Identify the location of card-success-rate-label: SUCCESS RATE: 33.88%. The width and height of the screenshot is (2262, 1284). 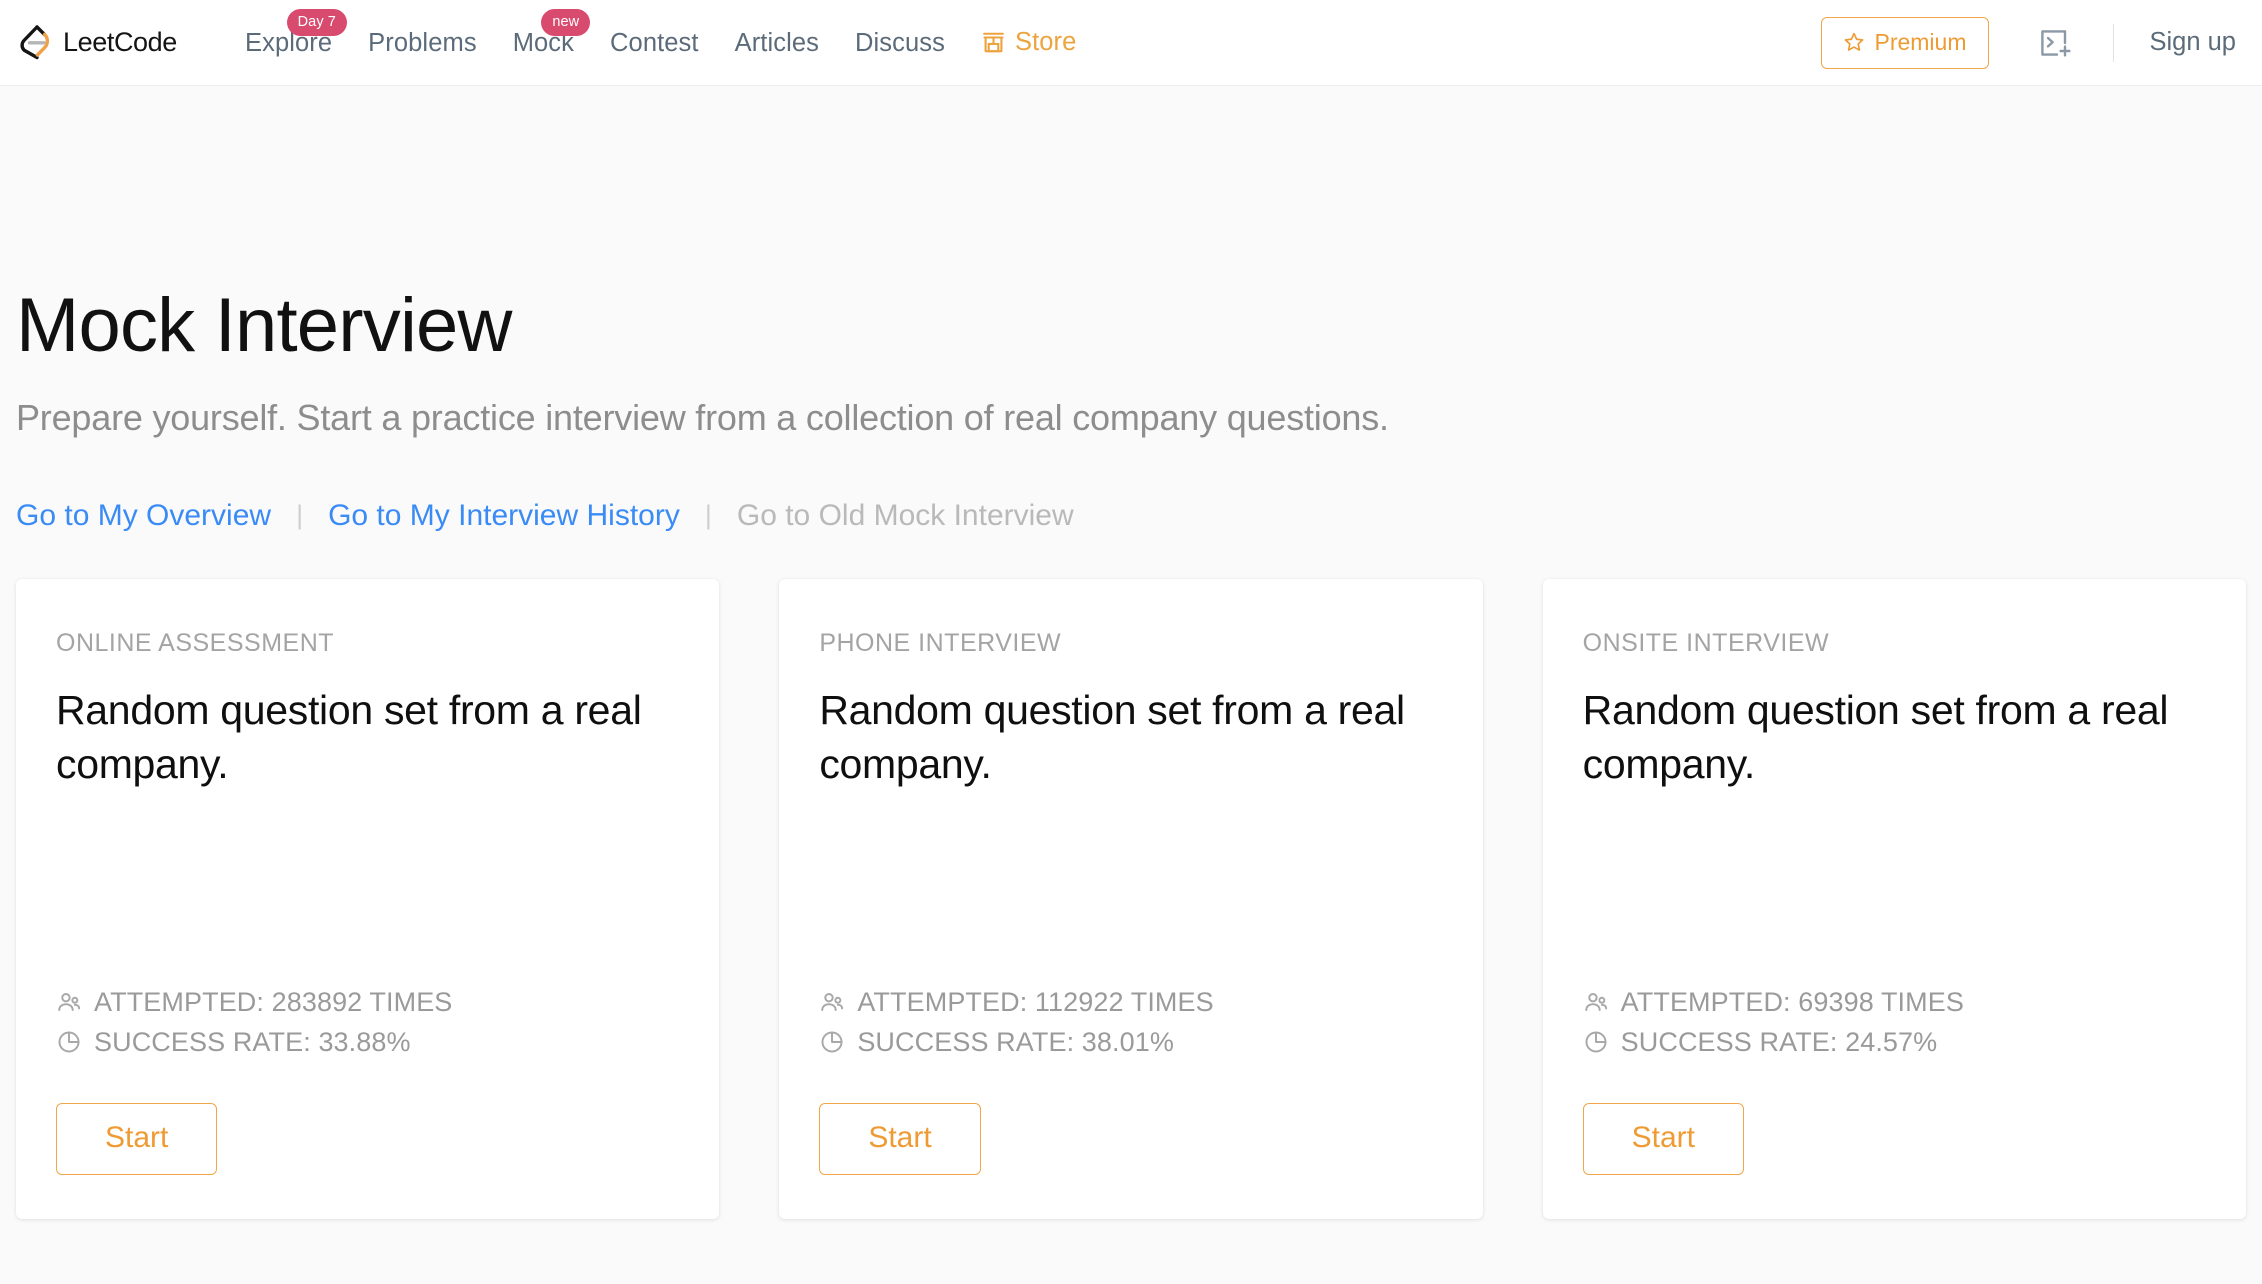
(252, 1041).